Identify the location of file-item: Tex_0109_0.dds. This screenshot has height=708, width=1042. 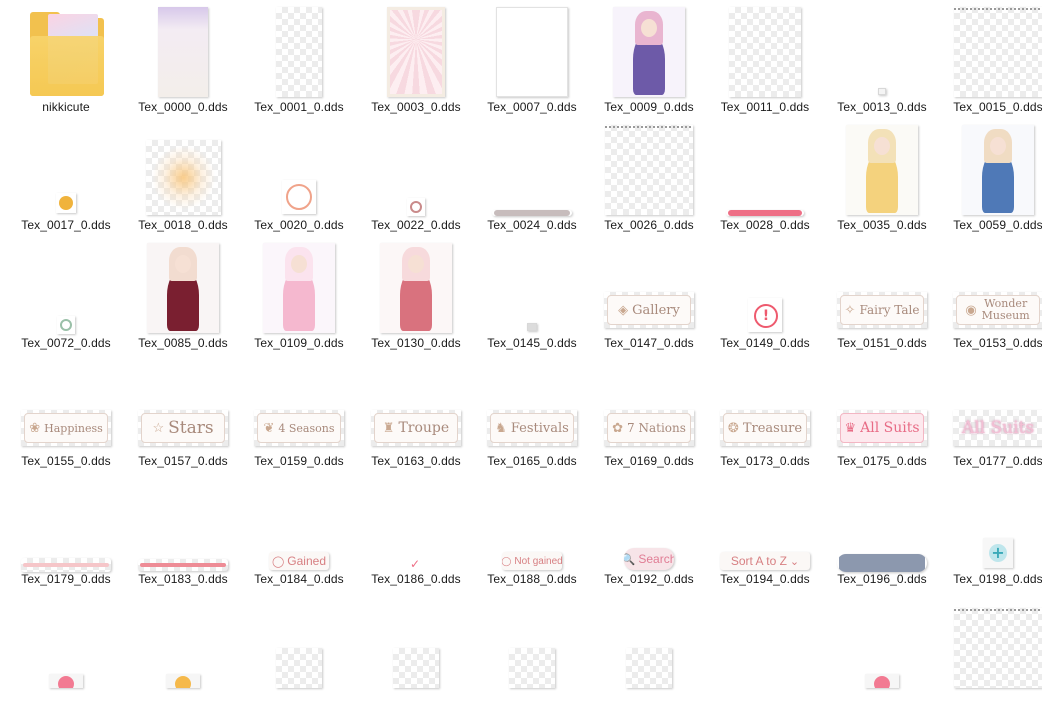
(299, 295).